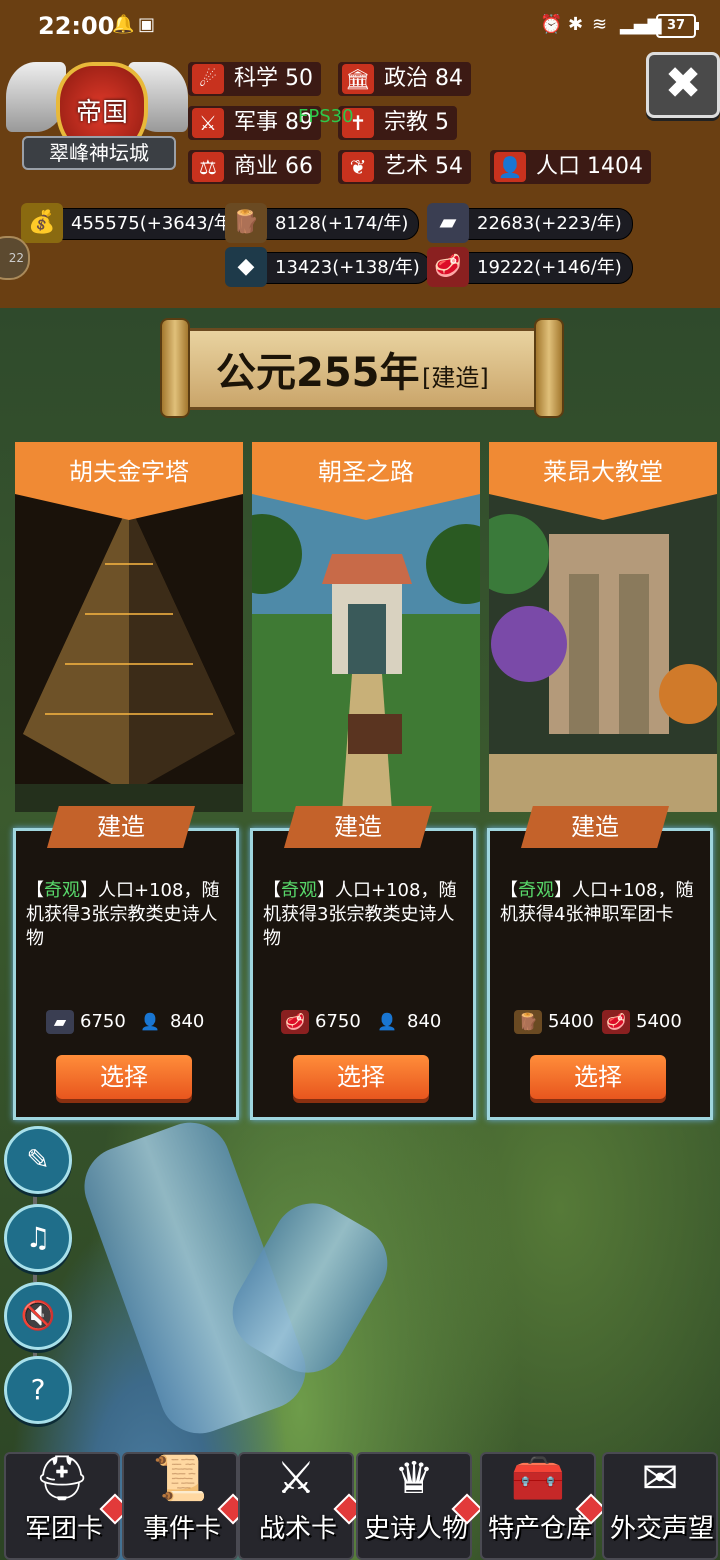 The image size is (720, 1560). What do you see at coordinates (185, 1506) in the screenshot?
I see `nav-event-cards: 📜 事件卡` at bounding box center [185, 1506].